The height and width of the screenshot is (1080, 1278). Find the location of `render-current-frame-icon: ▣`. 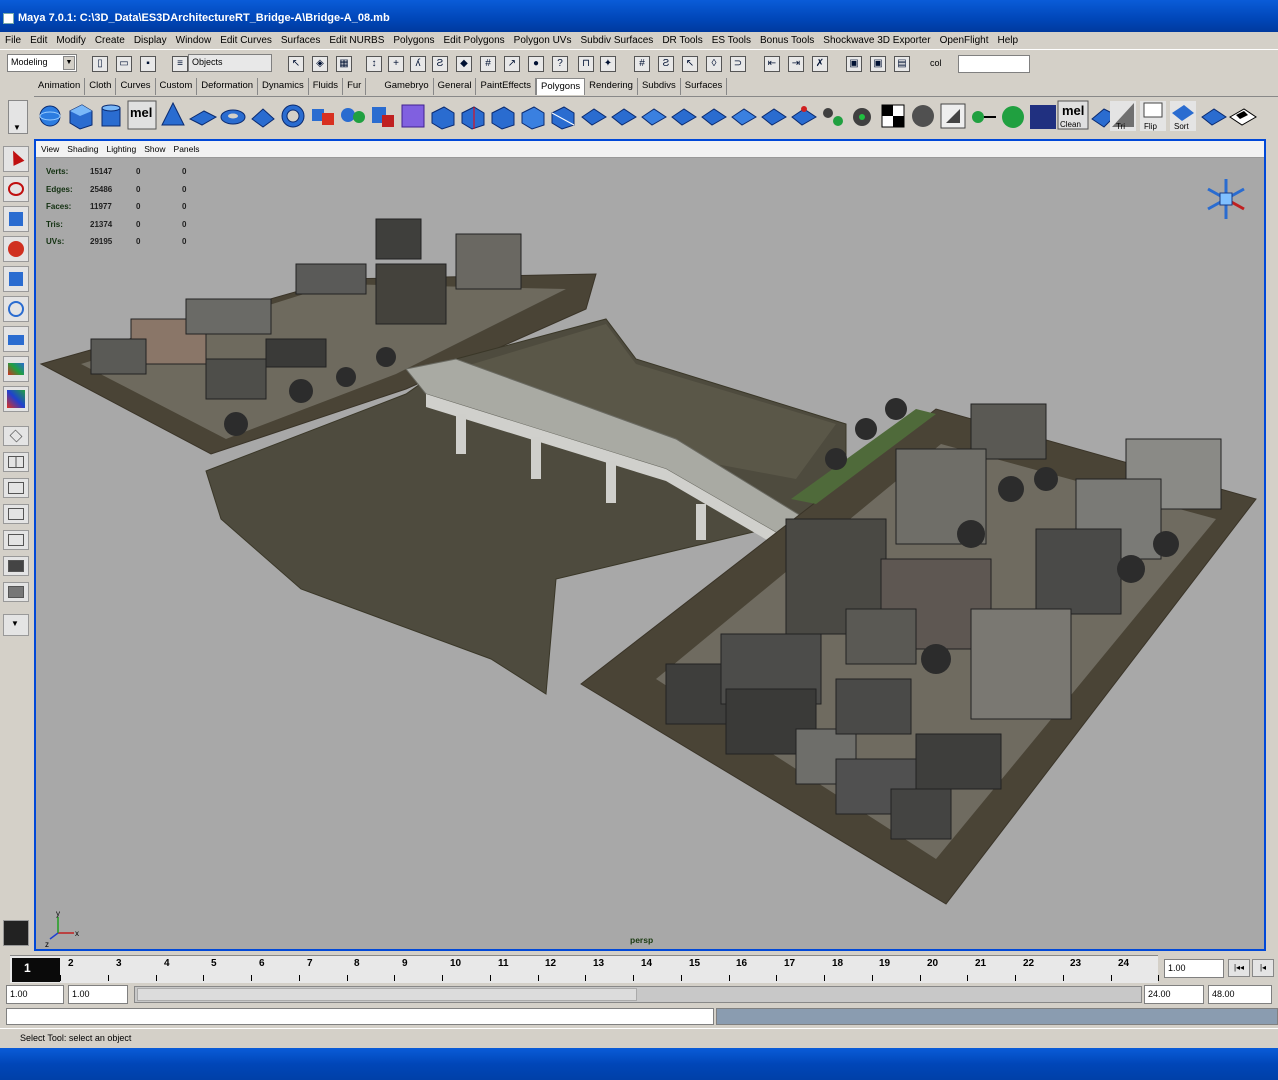

render-current-frame-icon: ▣ is located at coordinates (854, 64).